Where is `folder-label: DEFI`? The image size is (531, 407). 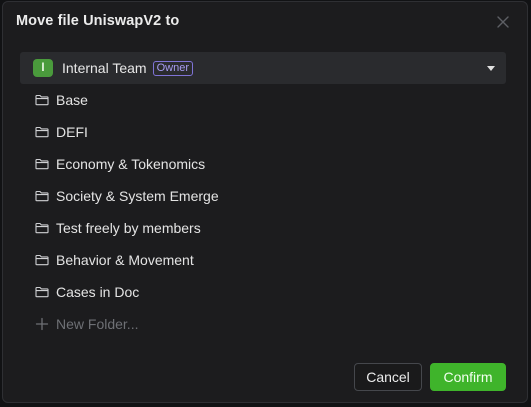 folder-label: DEFI is located at coordinates (72, 132).